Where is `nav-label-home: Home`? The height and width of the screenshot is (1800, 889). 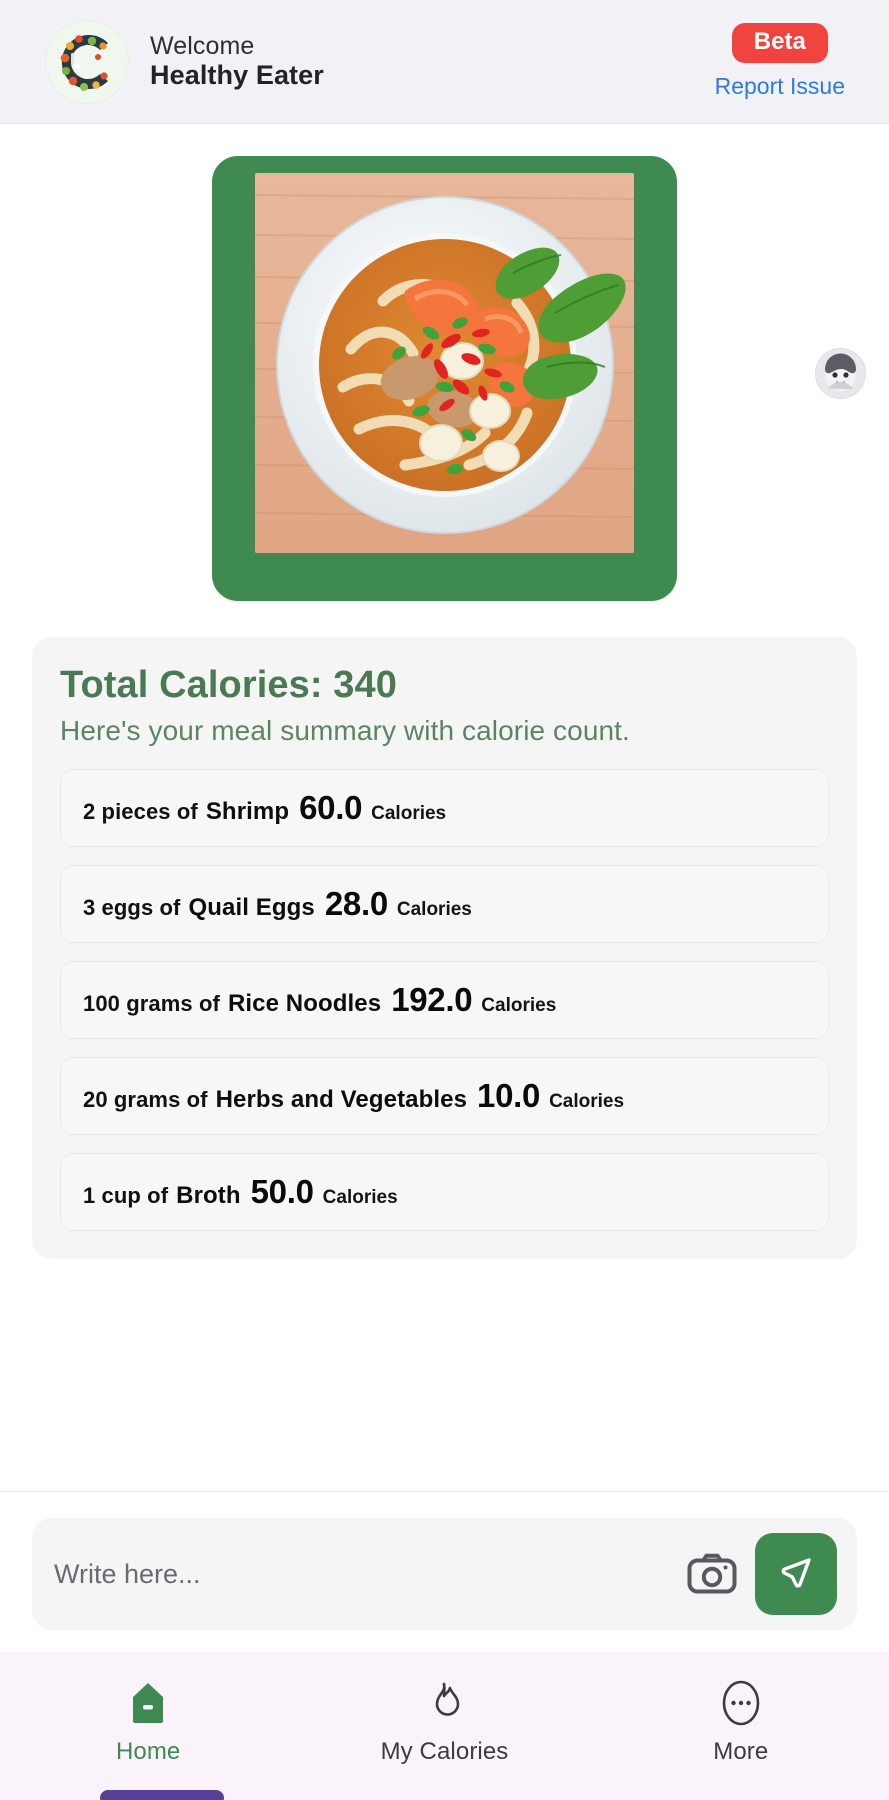 nav-label-home: Home is located at coordinates (148, 1751).